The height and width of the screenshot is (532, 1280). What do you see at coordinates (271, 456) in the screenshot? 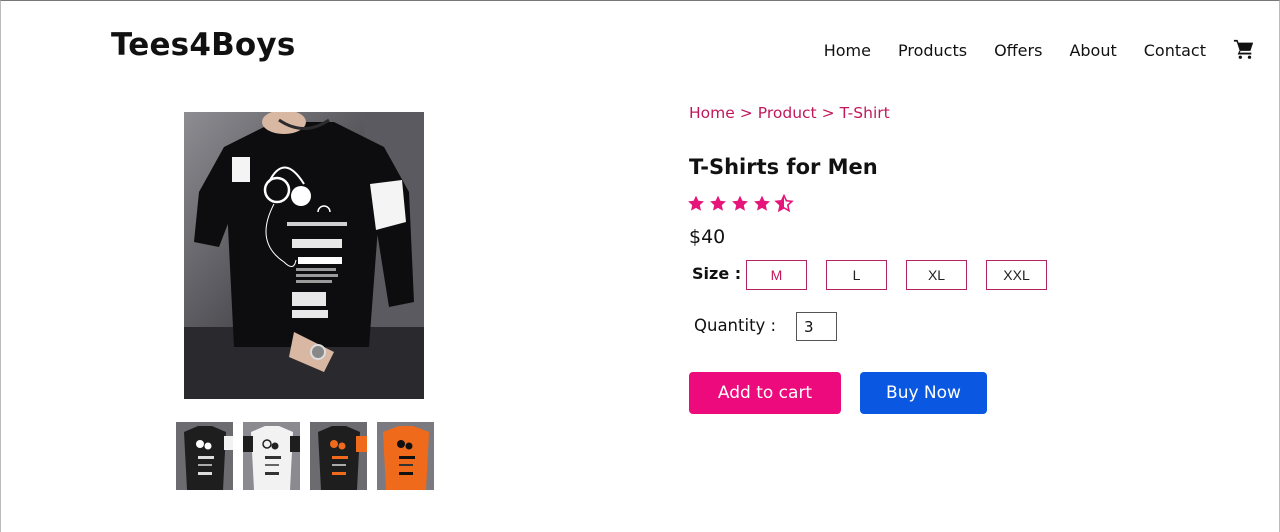
I see `thumbnail-white` at bounding box center [271, 456].